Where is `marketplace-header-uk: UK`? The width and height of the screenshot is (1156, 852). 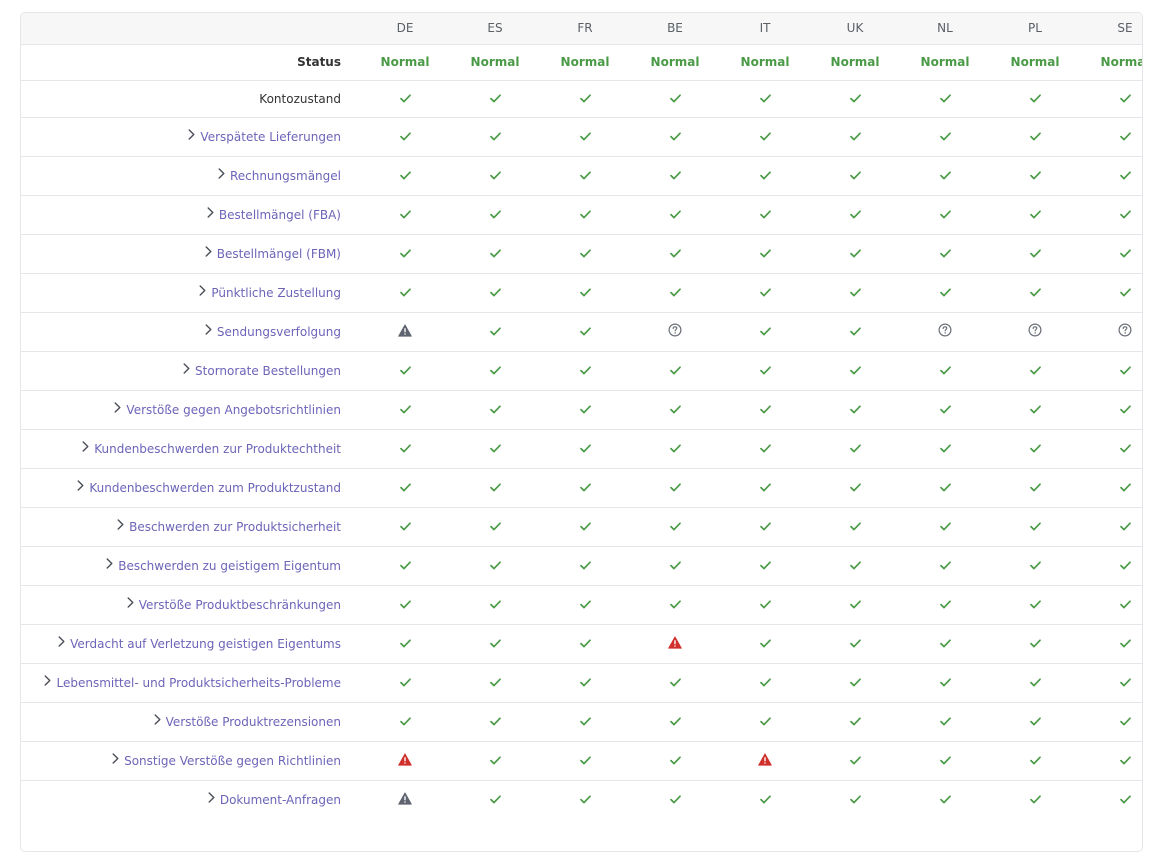 marketplace-header-uk: UK is located at coordinates (855, 28).